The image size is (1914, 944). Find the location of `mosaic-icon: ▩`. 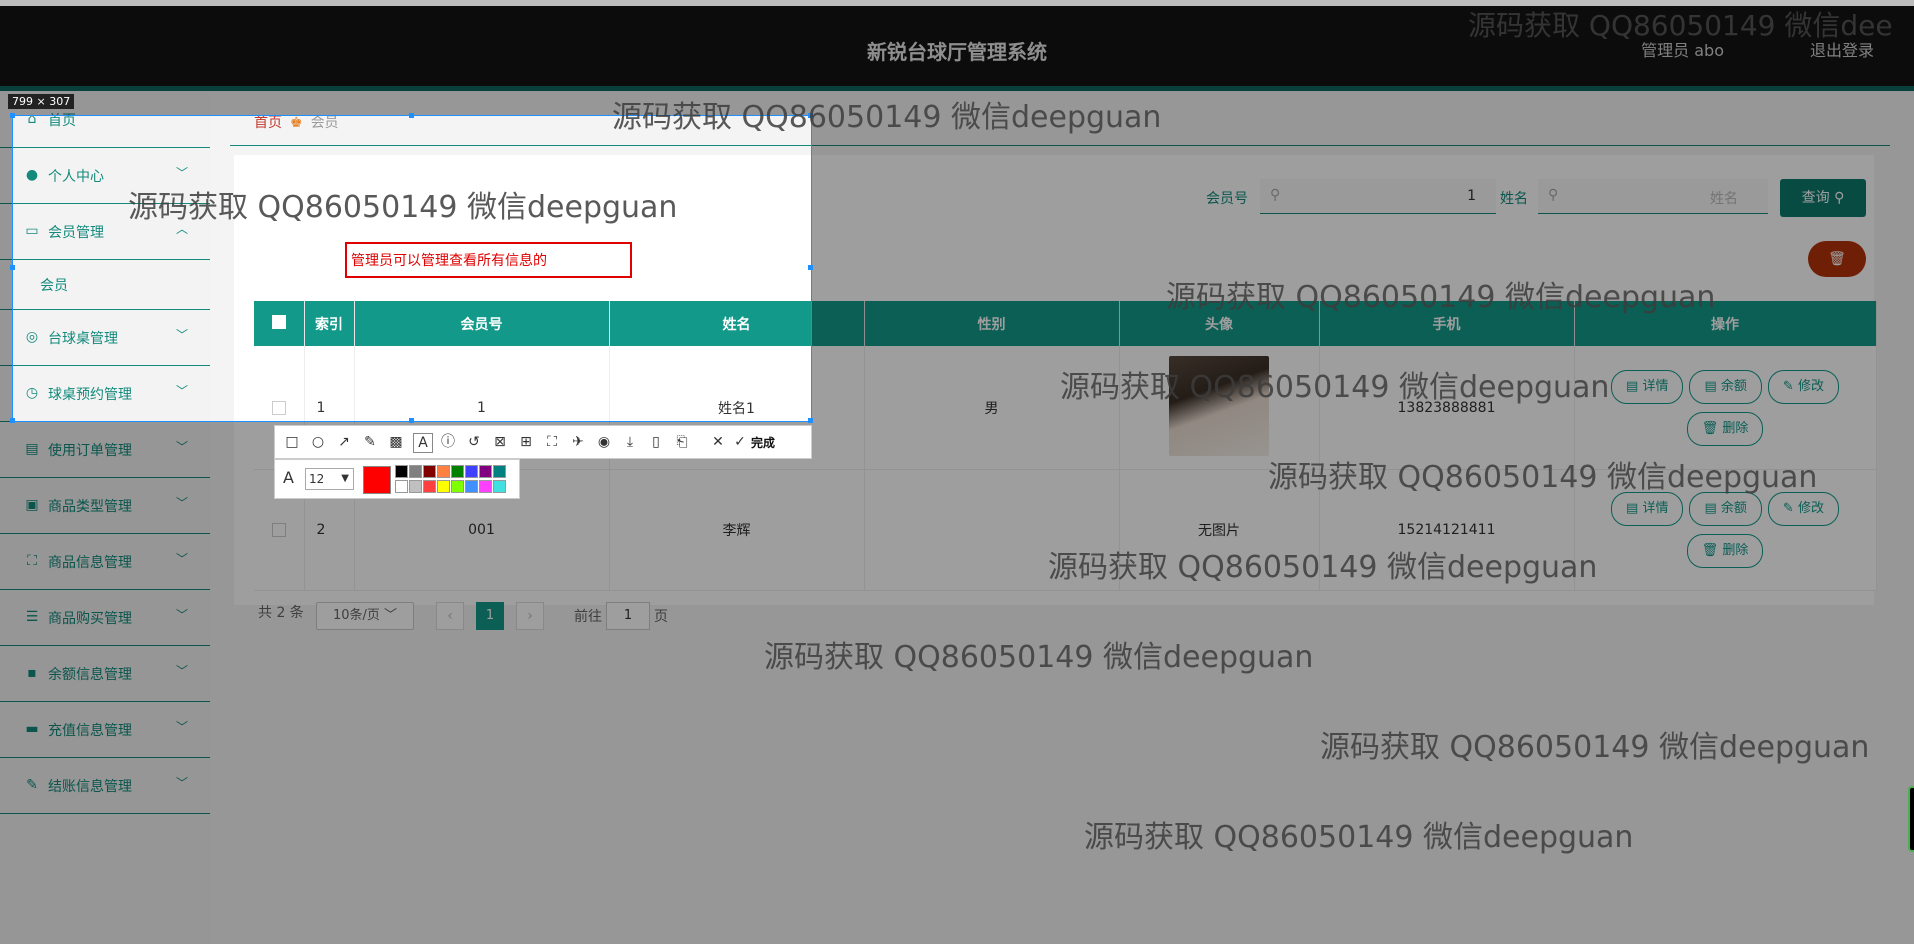

mosaic-icon: ▩ is located at coordinates (396, 442).